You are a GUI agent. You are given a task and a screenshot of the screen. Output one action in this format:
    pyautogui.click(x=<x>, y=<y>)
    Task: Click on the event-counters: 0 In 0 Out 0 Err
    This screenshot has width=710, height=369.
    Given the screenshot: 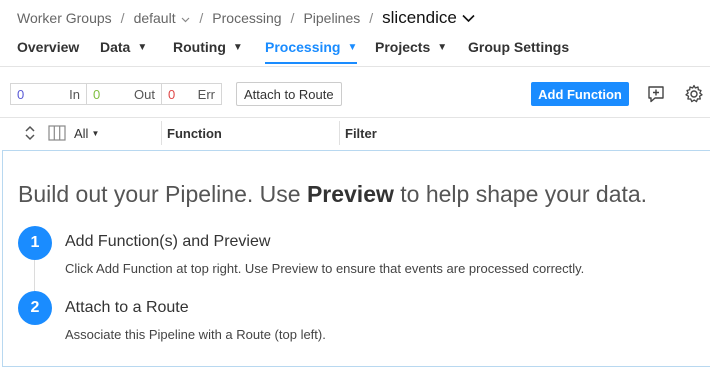 What is the action you would take?
    pyautogui.click(x=116, y=94)
    